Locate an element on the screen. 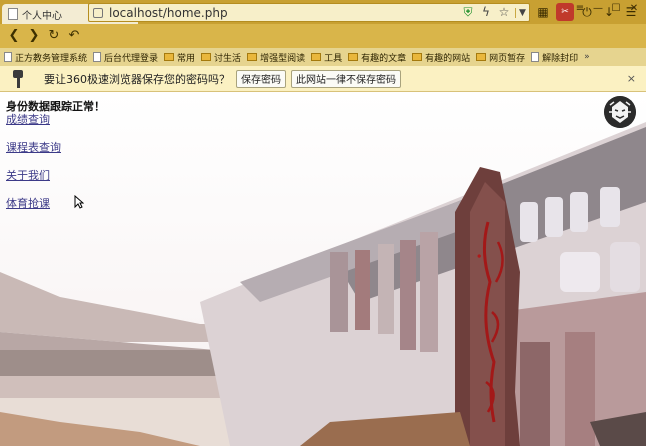 Image resolution: width=646 pixels, height=446 pixels. pe-course-grab-link: 体育抢课 is located at coordinates (28, 203).